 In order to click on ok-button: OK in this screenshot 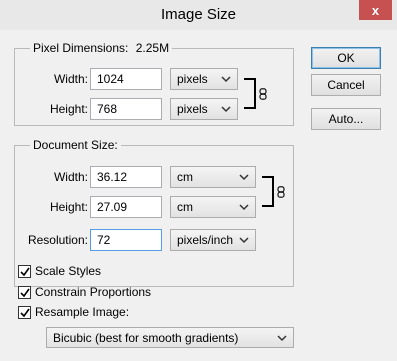, I will do `click(346, 58)`.